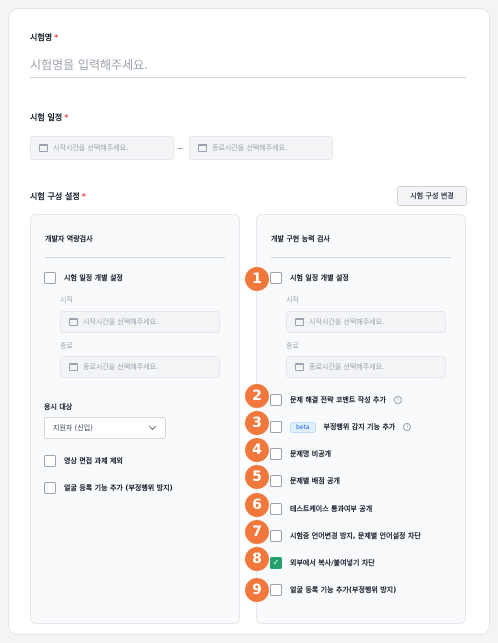 This screenshot has width=498, height=643. I want to click on left-start-field: 시작시간을 선택해주세요., so click(140, 322).